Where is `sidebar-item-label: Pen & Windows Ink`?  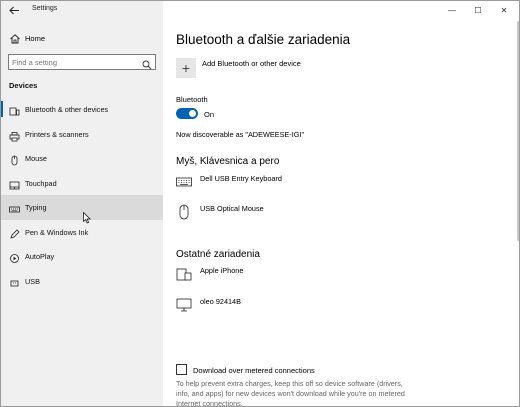
sidebar-item-label: Pen & Windows Ink is located at coordinates (57, 232).